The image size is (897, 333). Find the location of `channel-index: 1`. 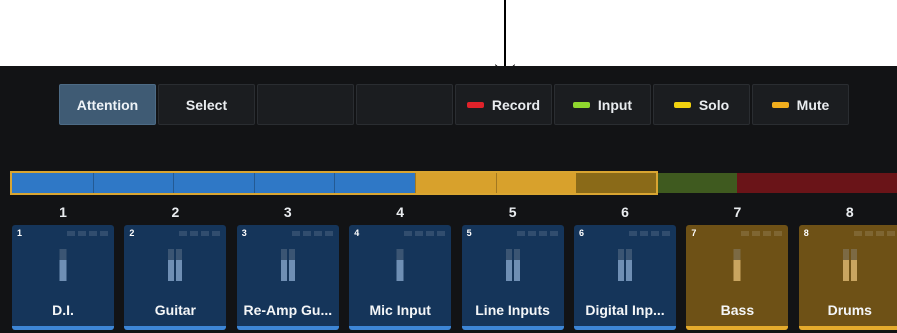

channel-index: 1 is located at coordinates (20, 233).